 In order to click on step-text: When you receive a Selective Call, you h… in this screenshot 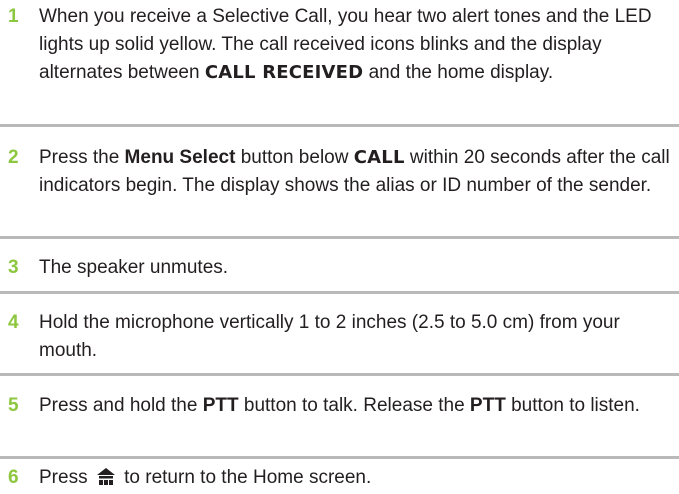, I will do `click(345, 44)`.